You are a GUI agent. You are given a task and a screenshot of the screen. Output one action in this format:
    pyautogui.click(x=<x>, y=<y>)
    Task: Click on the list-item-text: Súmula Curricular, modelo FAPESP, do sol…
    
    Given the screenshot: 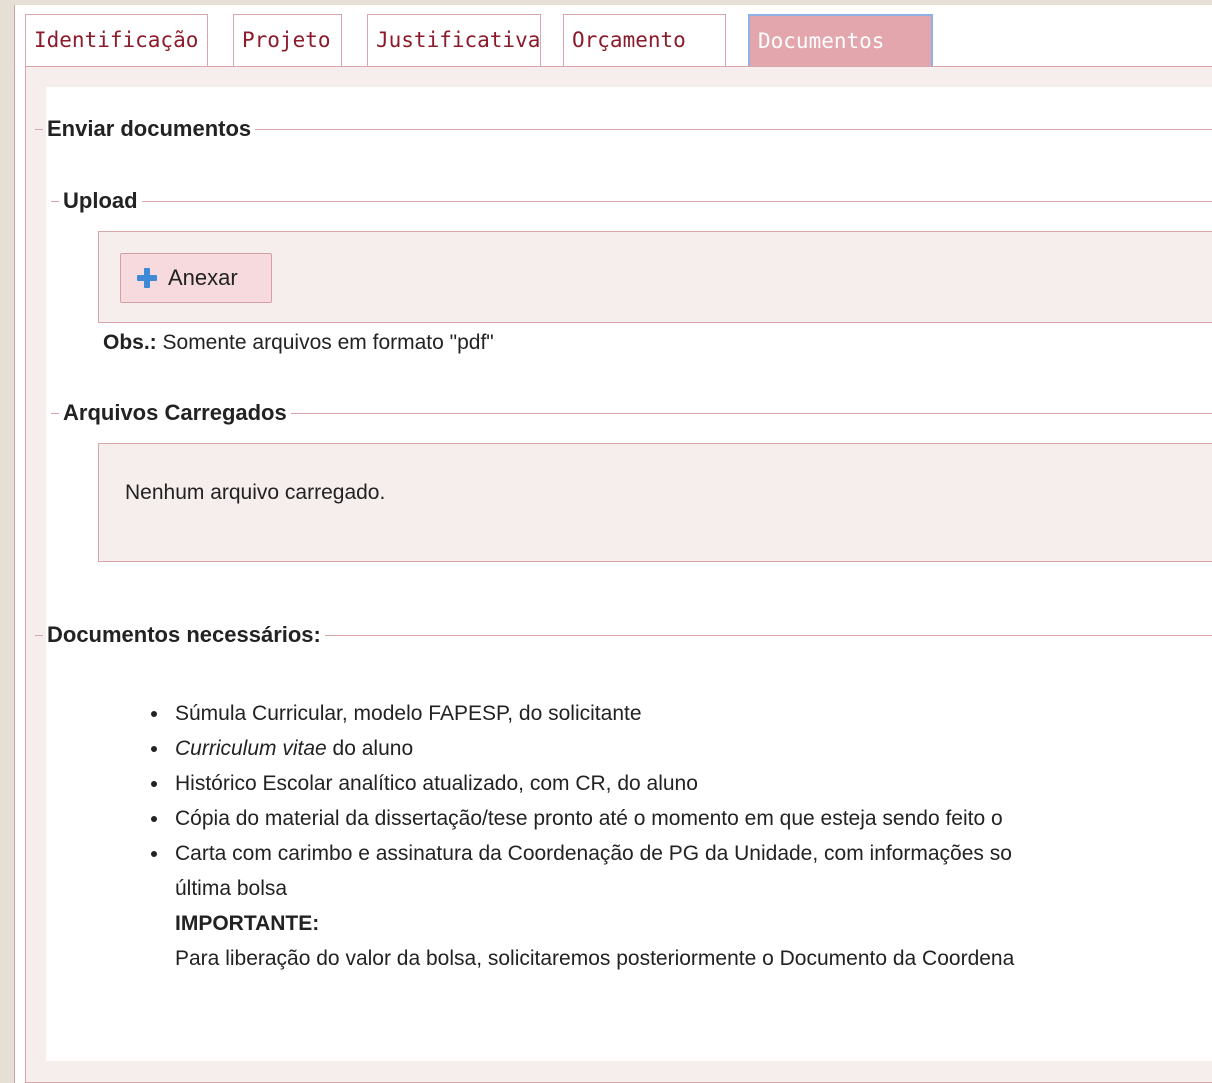 What is the action you would take?
    pyautogui.click(x=408, y=713)
    